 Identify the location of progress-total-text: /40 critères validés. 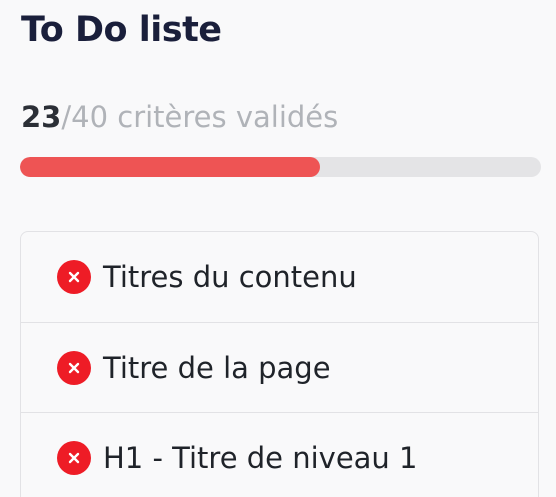
(200, 117).